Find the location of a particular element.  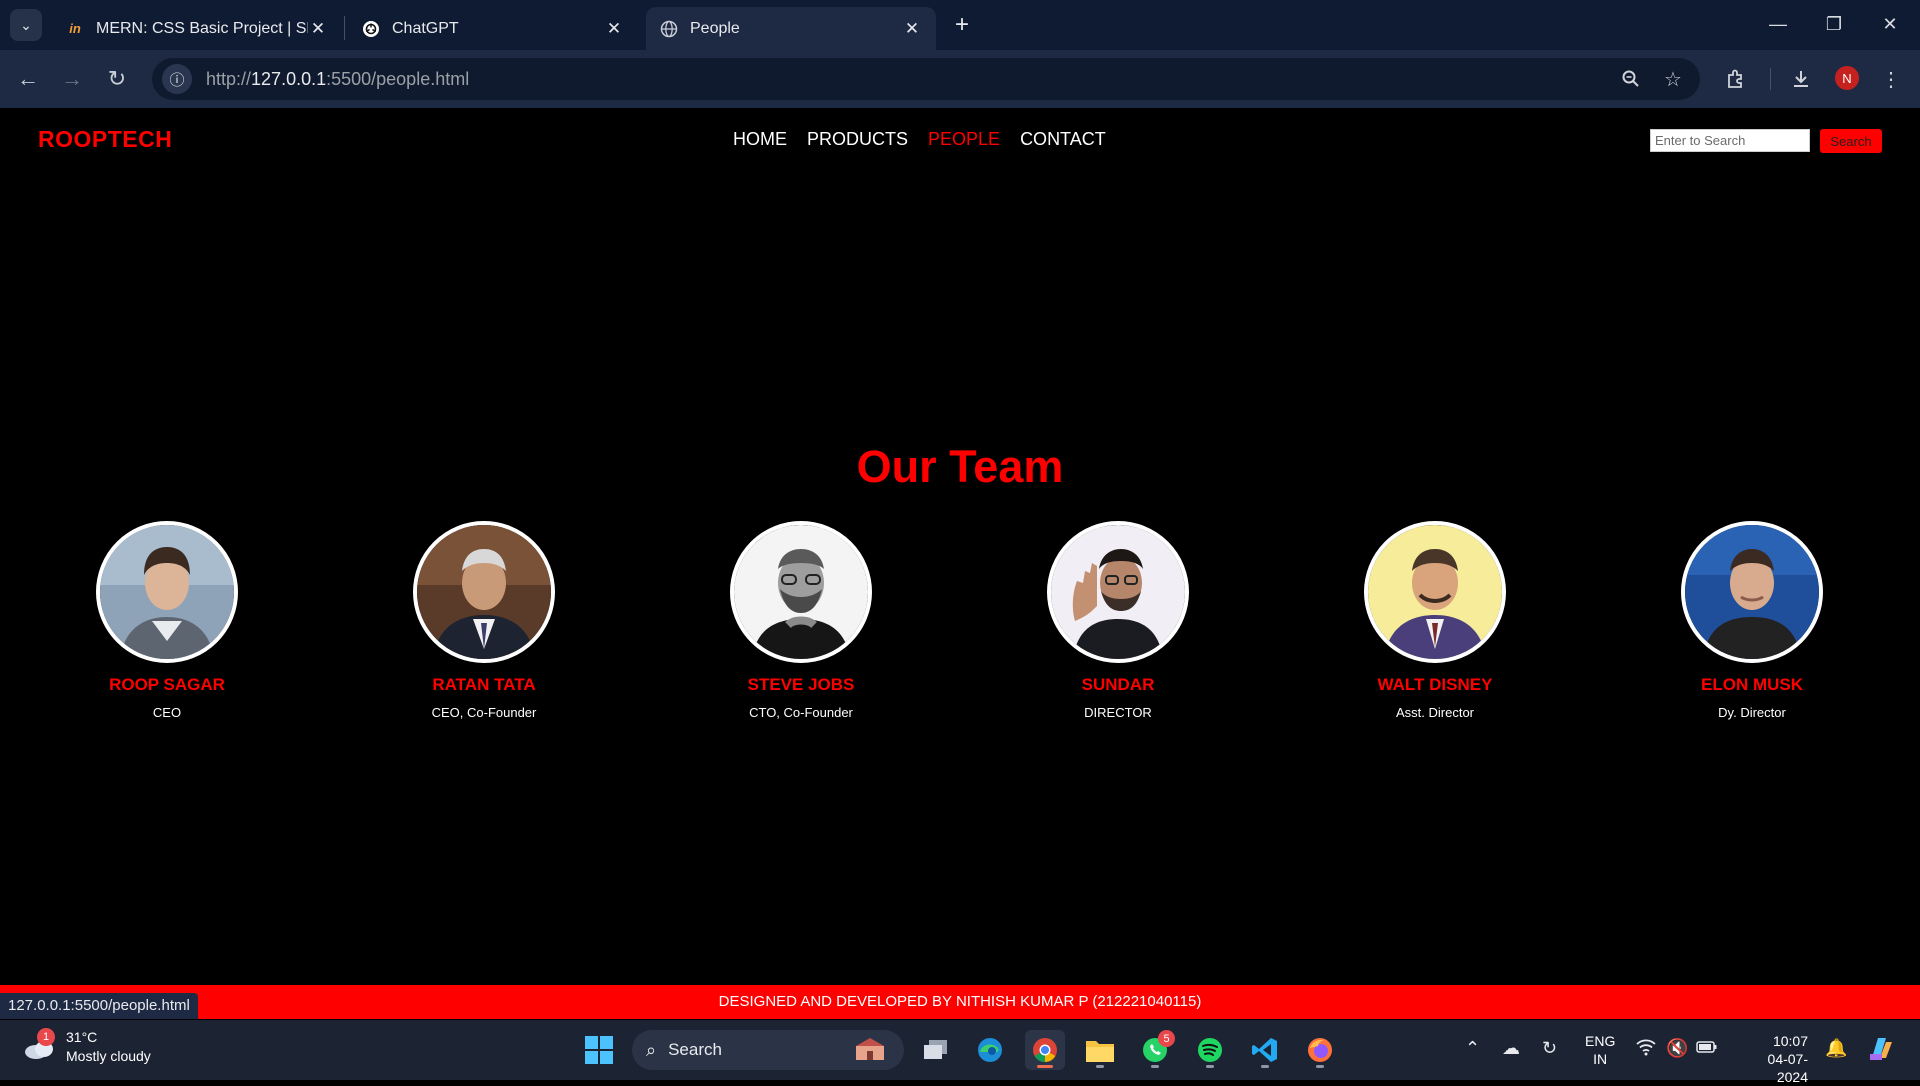

clock-time: 10:07 is located at coordinates (1790, 1041).